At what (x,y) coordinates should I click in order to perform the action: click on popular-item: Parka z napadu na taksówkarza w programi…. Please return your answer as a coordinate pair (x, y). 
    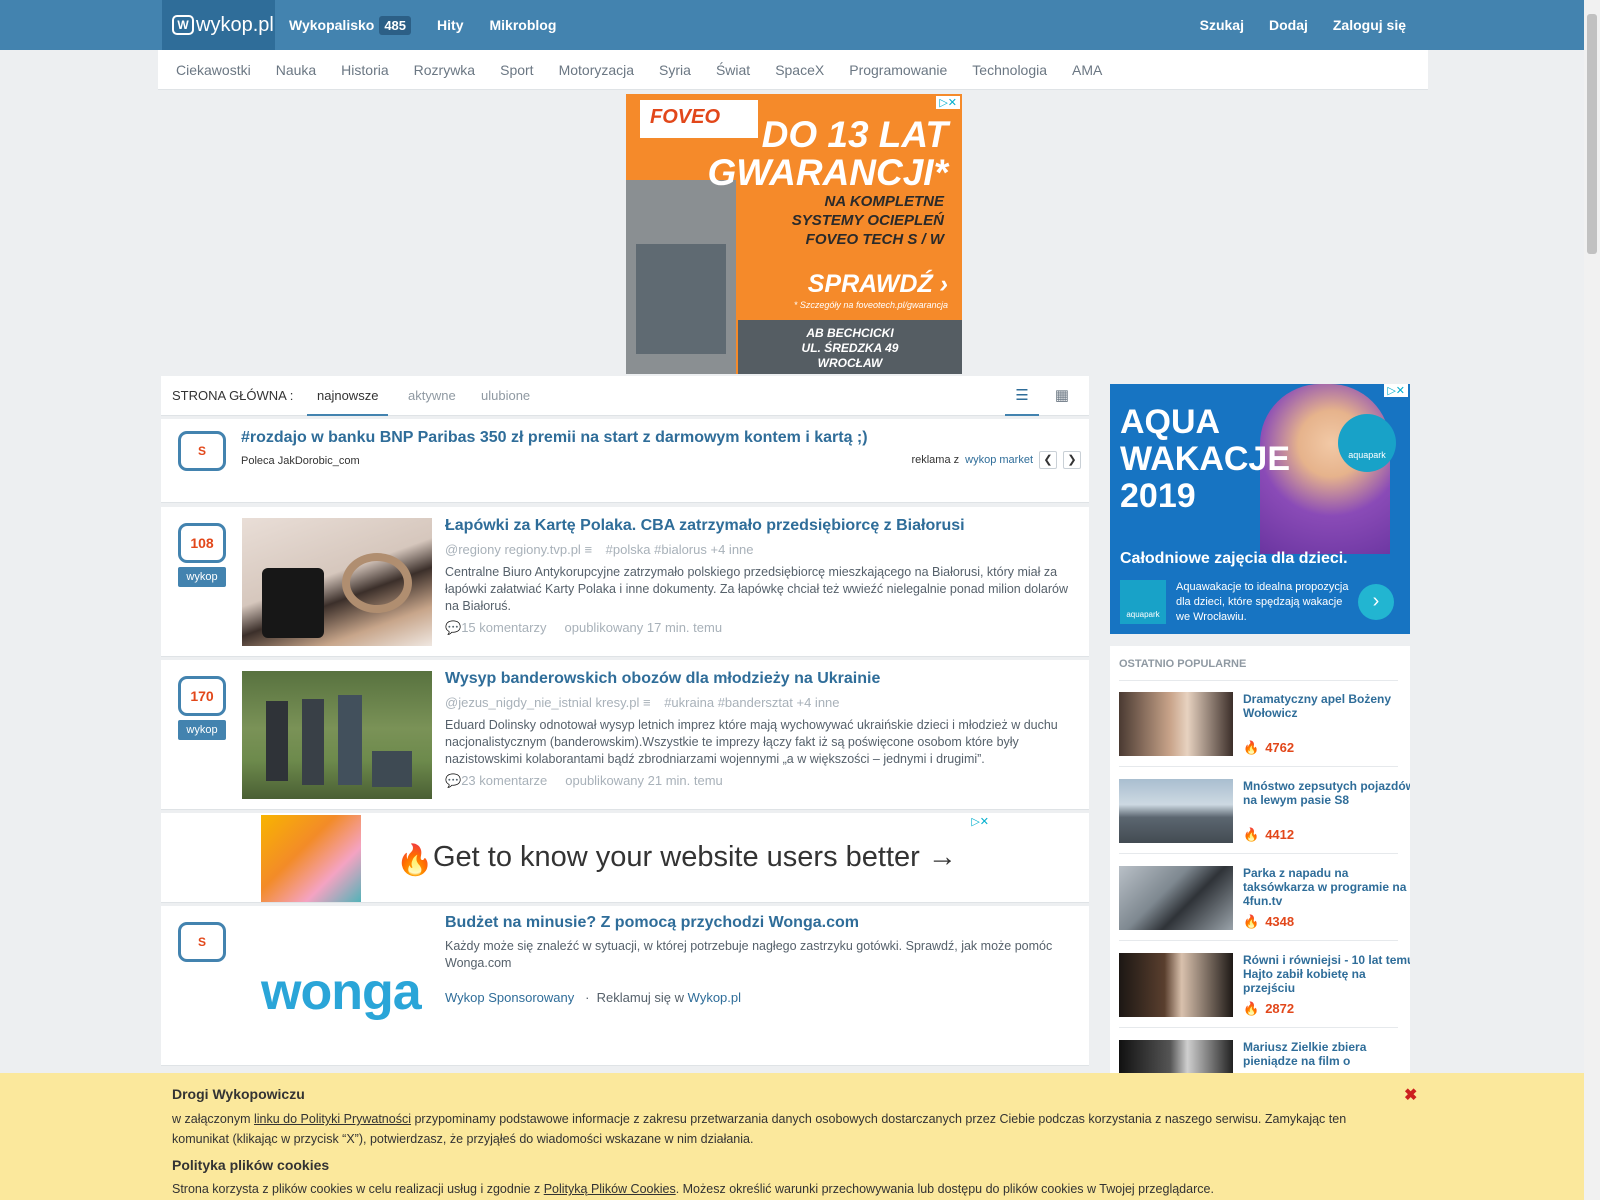
    Looking at the image, I should click on (1262, 899).